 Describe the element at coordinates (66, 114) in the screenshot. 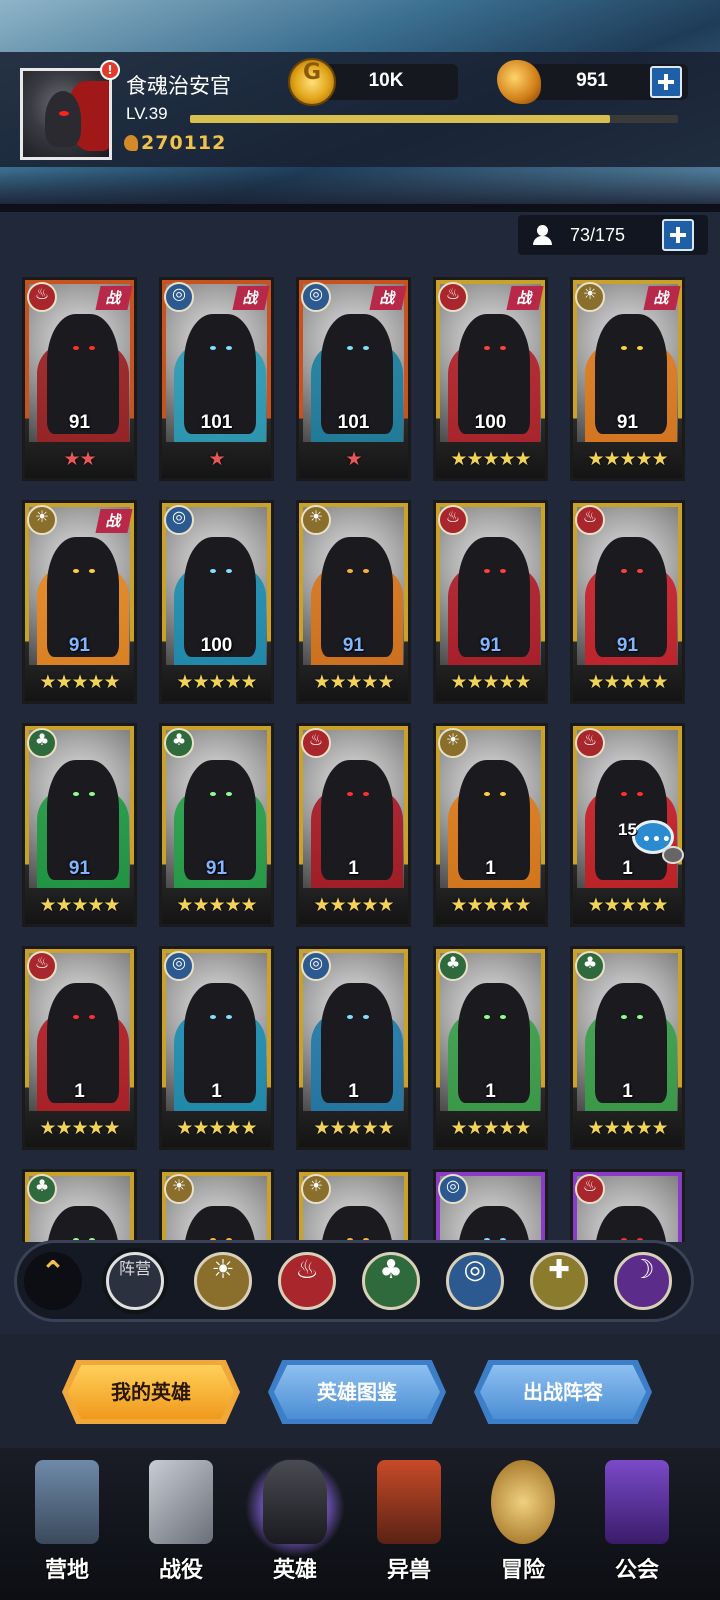

I see `player-avatar` at that location.